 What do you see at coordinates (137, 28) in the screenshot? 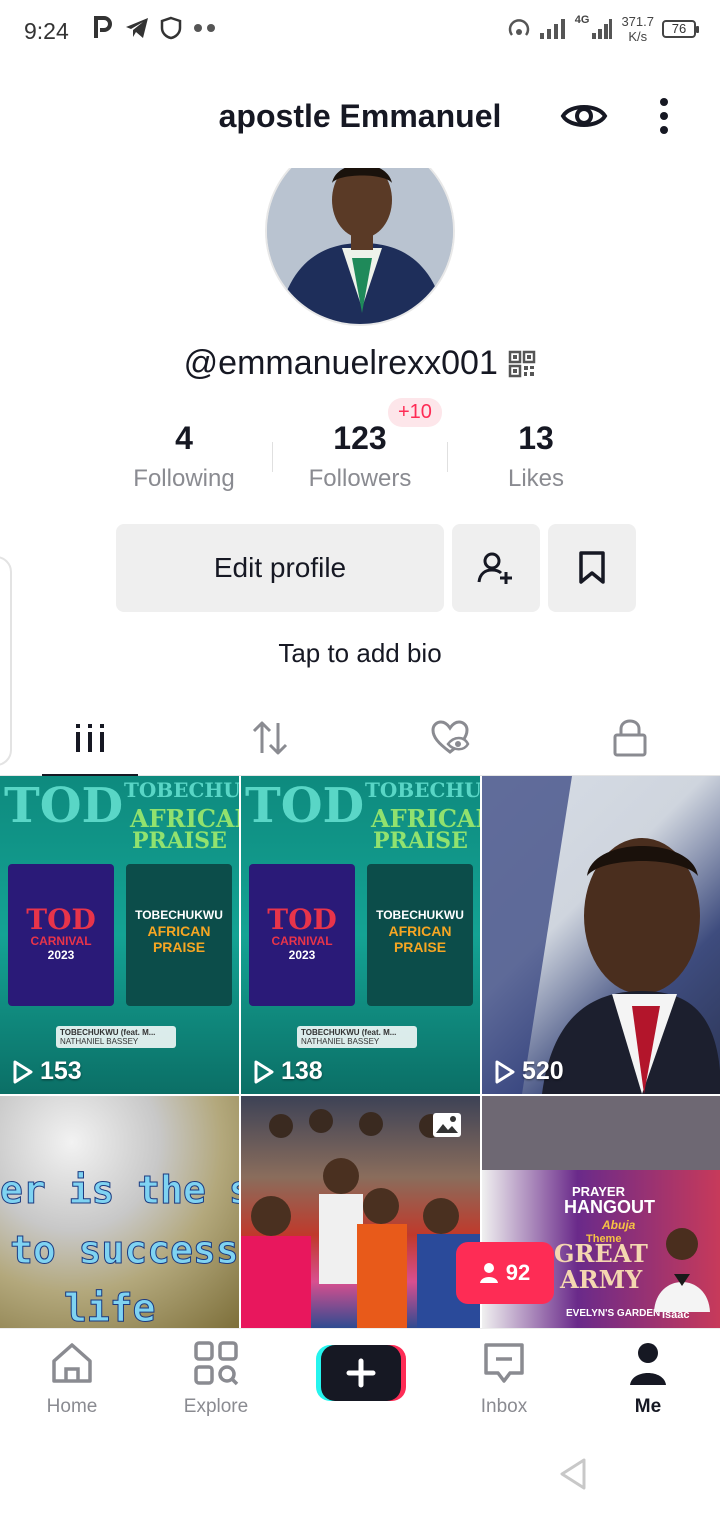
I see `telegram-icon` at bounding box center [137, 28].